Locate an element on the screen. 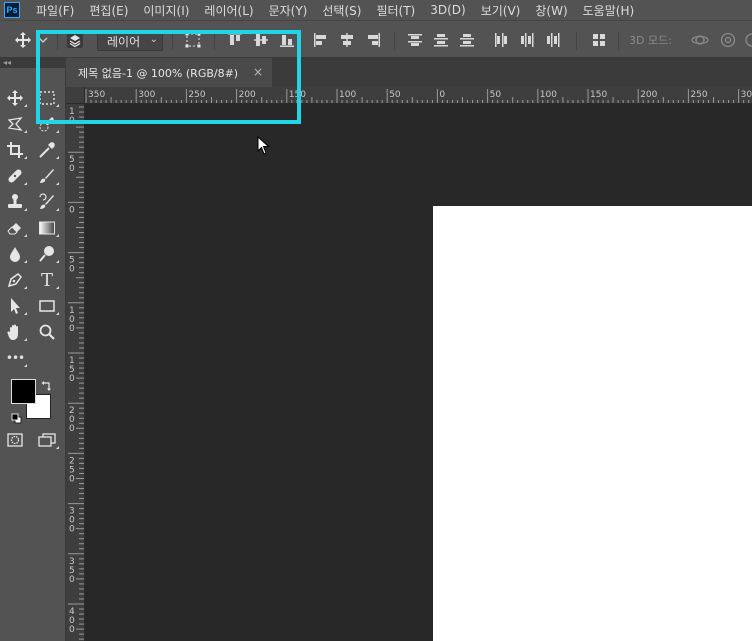 This screenshot has height=641, width=752. pan-3d-icon is located at coordinates (747, 40).